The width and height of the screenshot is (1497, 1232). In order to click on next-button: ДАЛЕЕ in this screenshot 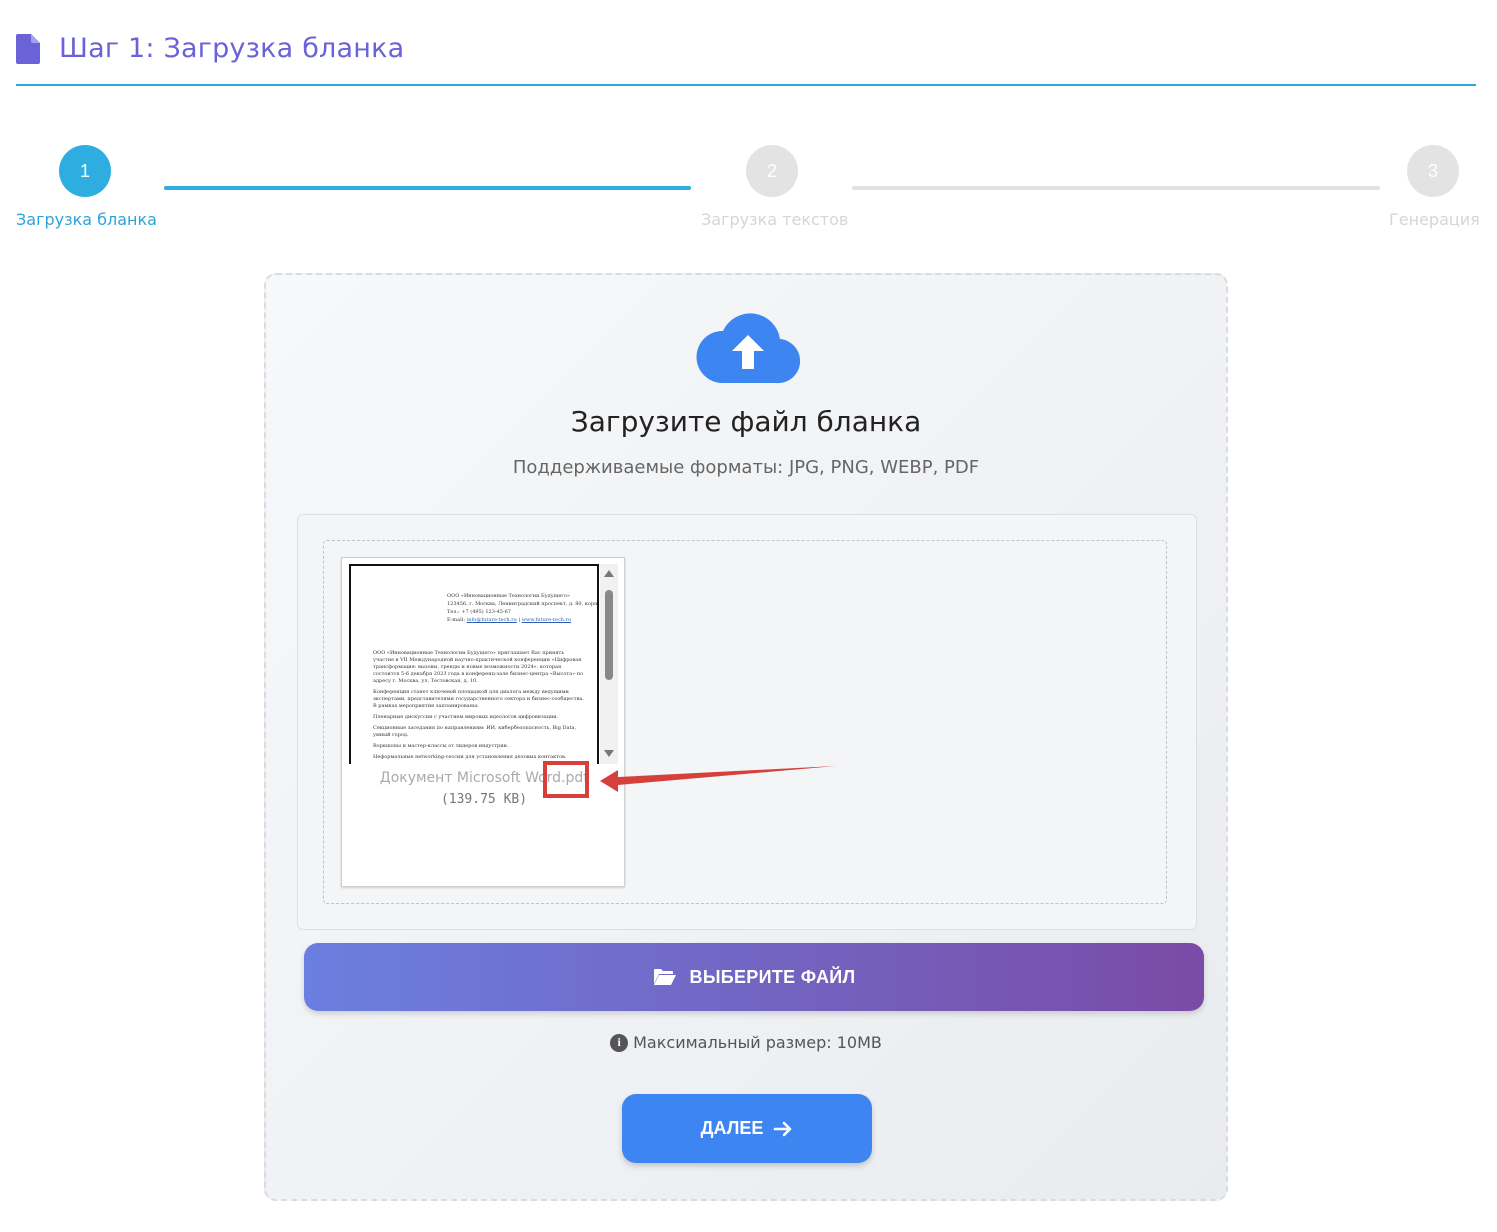, I will do `click(747, 1128)`.